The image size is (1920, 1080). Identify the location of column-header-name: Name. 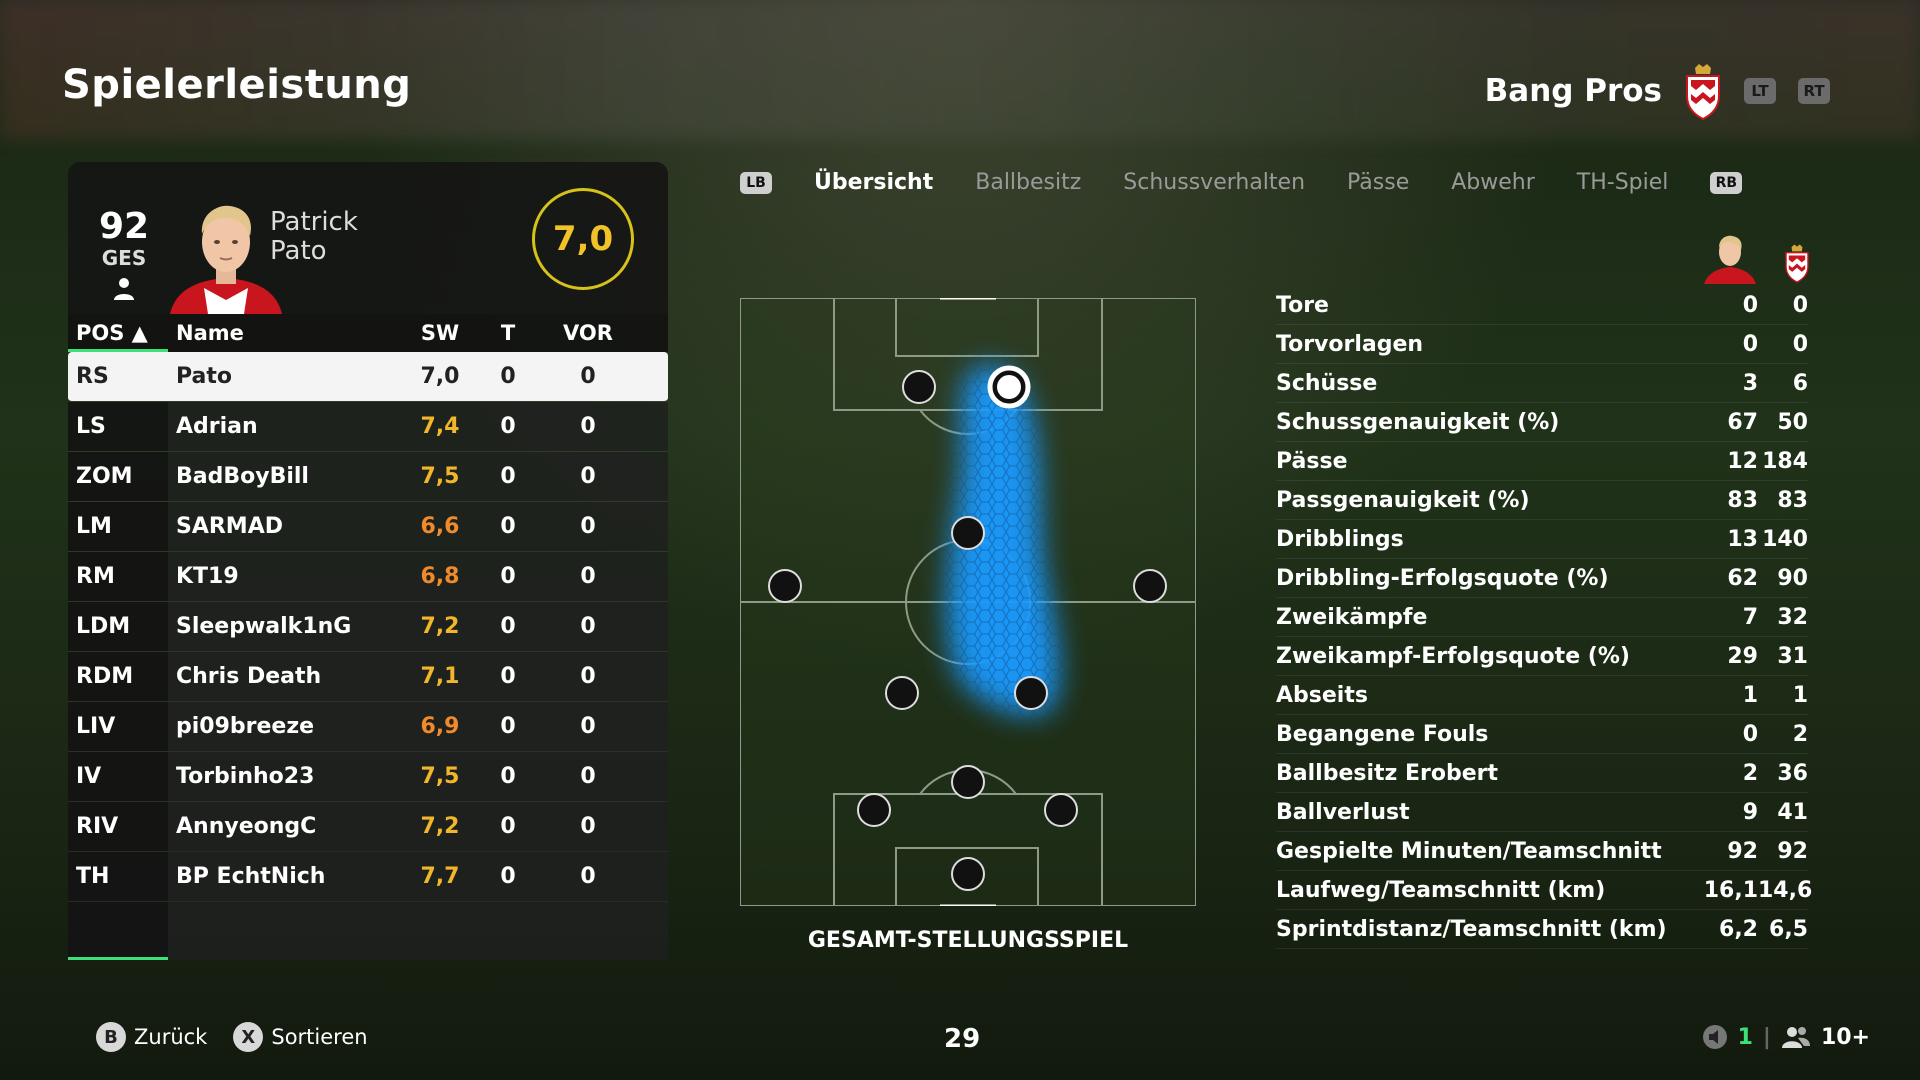
(290, 333).